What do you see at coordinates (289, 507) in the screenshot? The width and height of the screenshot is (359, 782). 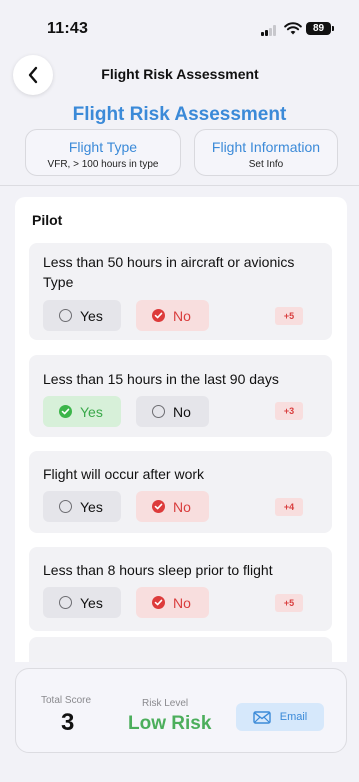 I see `points-badge: +4` at bounding box center [289, 507].